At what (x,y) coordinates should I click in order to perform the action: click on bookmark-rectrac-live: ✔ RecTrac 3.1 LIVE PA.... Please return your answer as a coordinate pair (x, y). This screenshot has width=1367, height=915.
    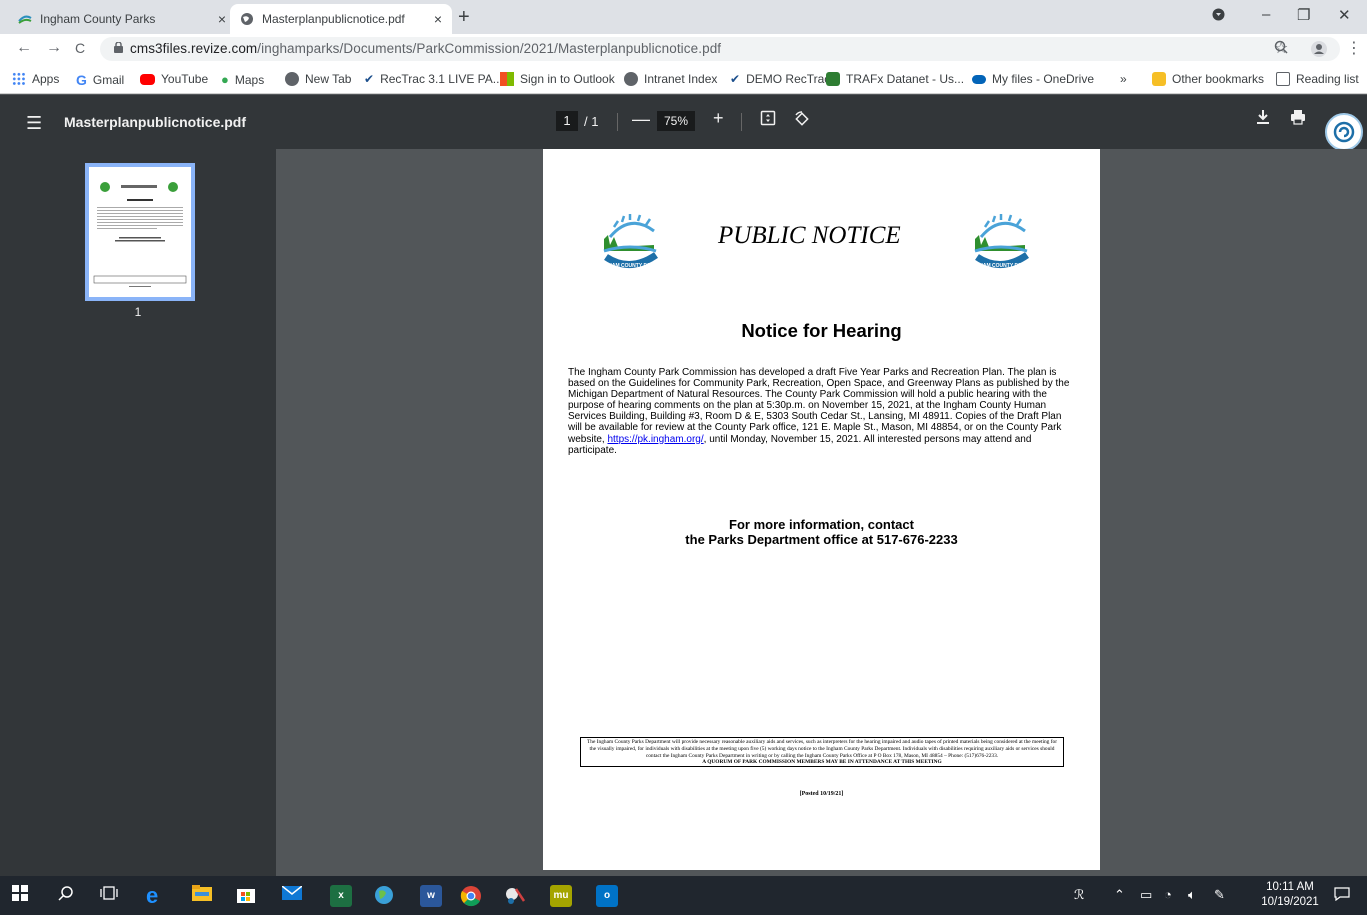
    Looking at the image, I should click on (433, 79).